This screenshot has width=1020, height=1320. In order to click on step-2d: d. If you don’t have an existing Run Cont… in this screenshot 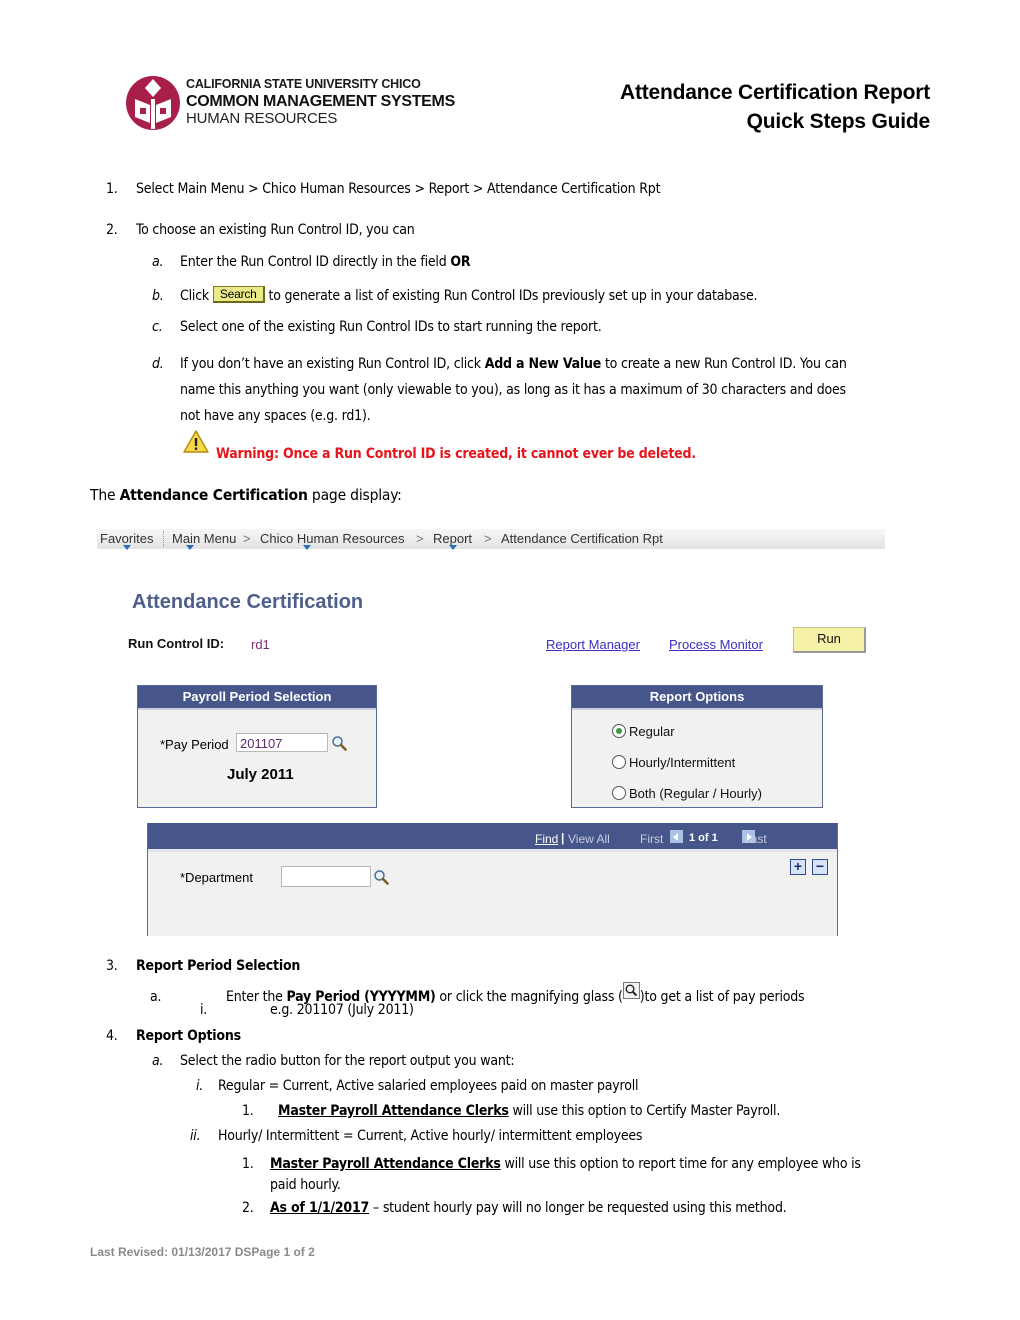, I will do `click(499, 390)`.